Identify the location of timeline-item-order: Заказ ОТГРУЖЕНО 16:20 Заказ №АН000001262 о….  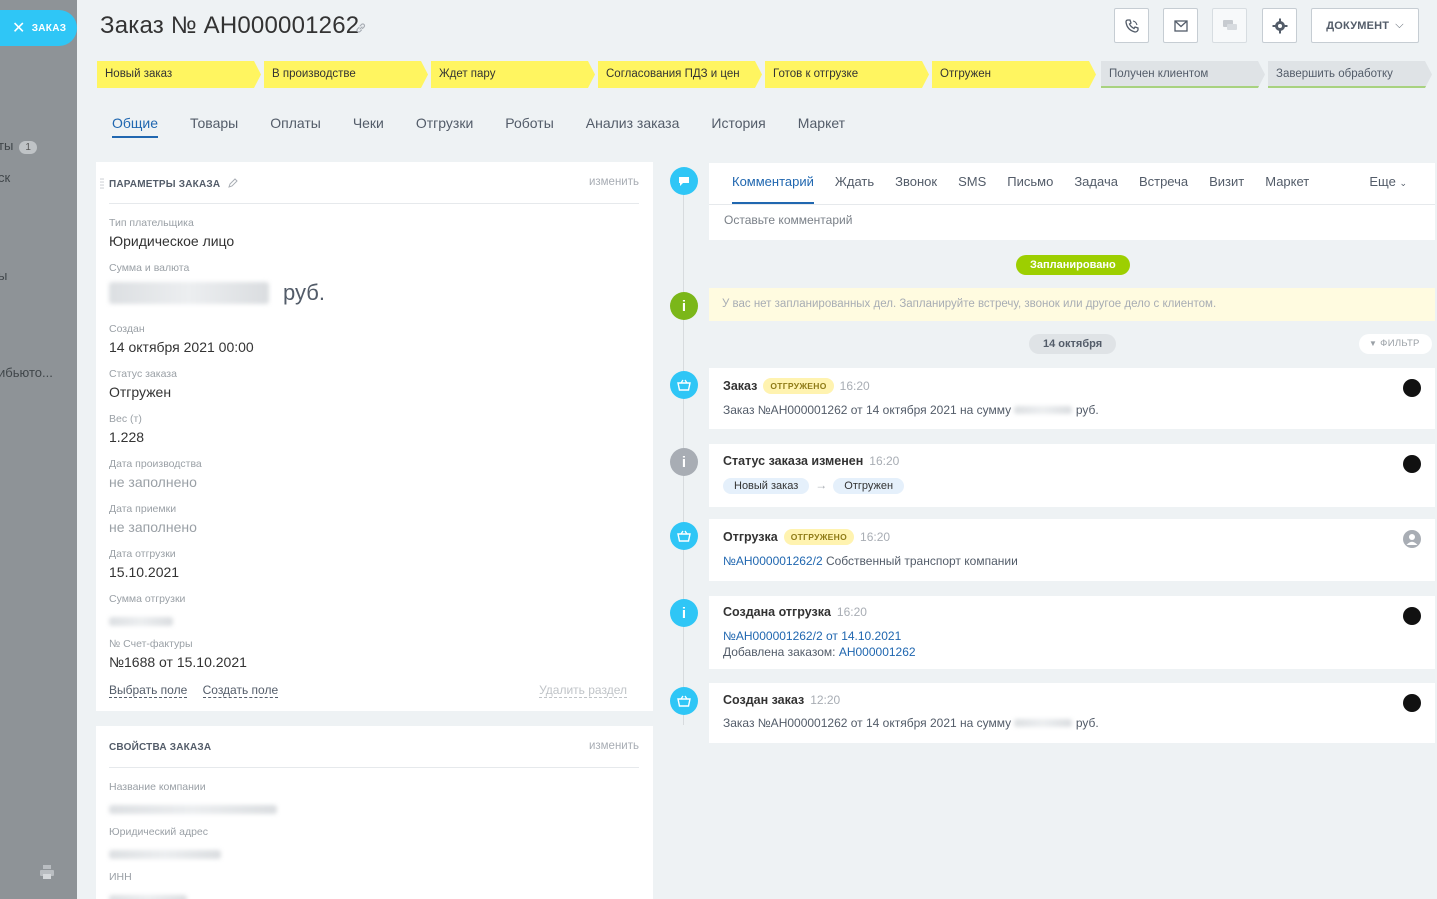
(1072, 398).